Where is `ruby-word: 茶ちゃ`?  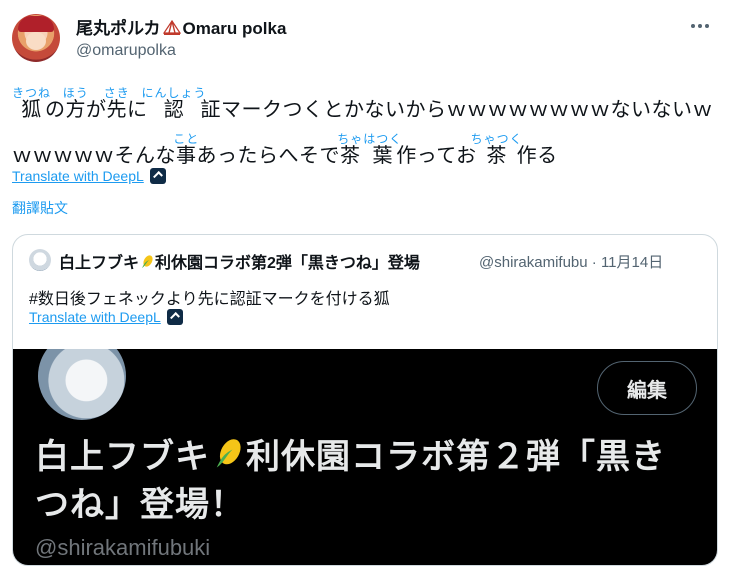 ruby-word: 茶ちゃ is located at coordinates (350, 149).